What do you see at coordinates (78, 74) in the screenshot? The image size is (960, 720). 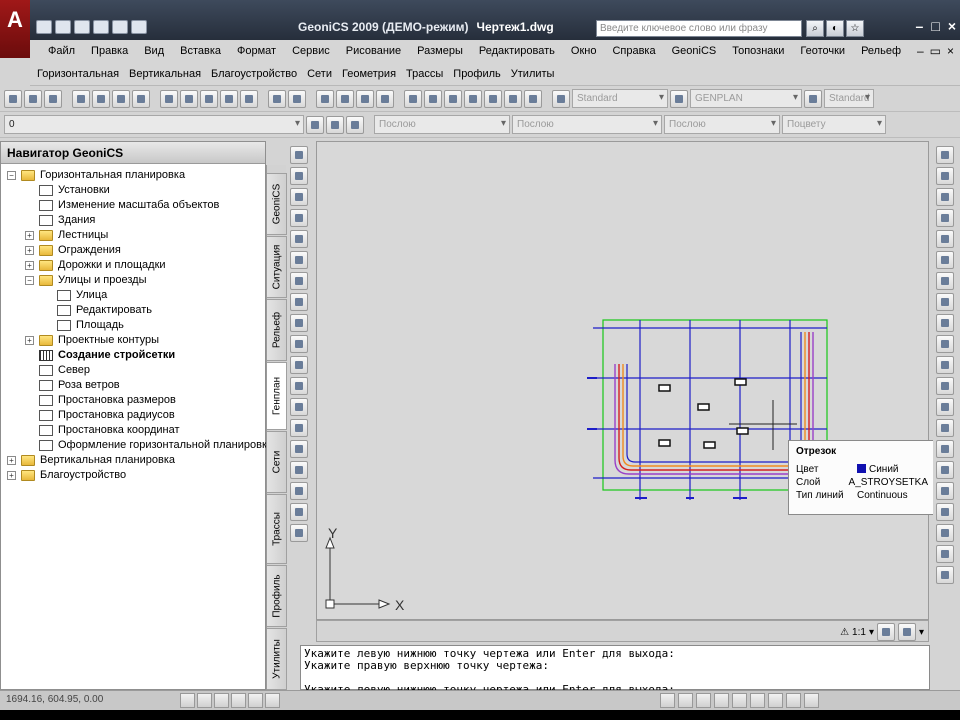 I see `menu-item: Горизонтальная` at bounding box center [78, 74].